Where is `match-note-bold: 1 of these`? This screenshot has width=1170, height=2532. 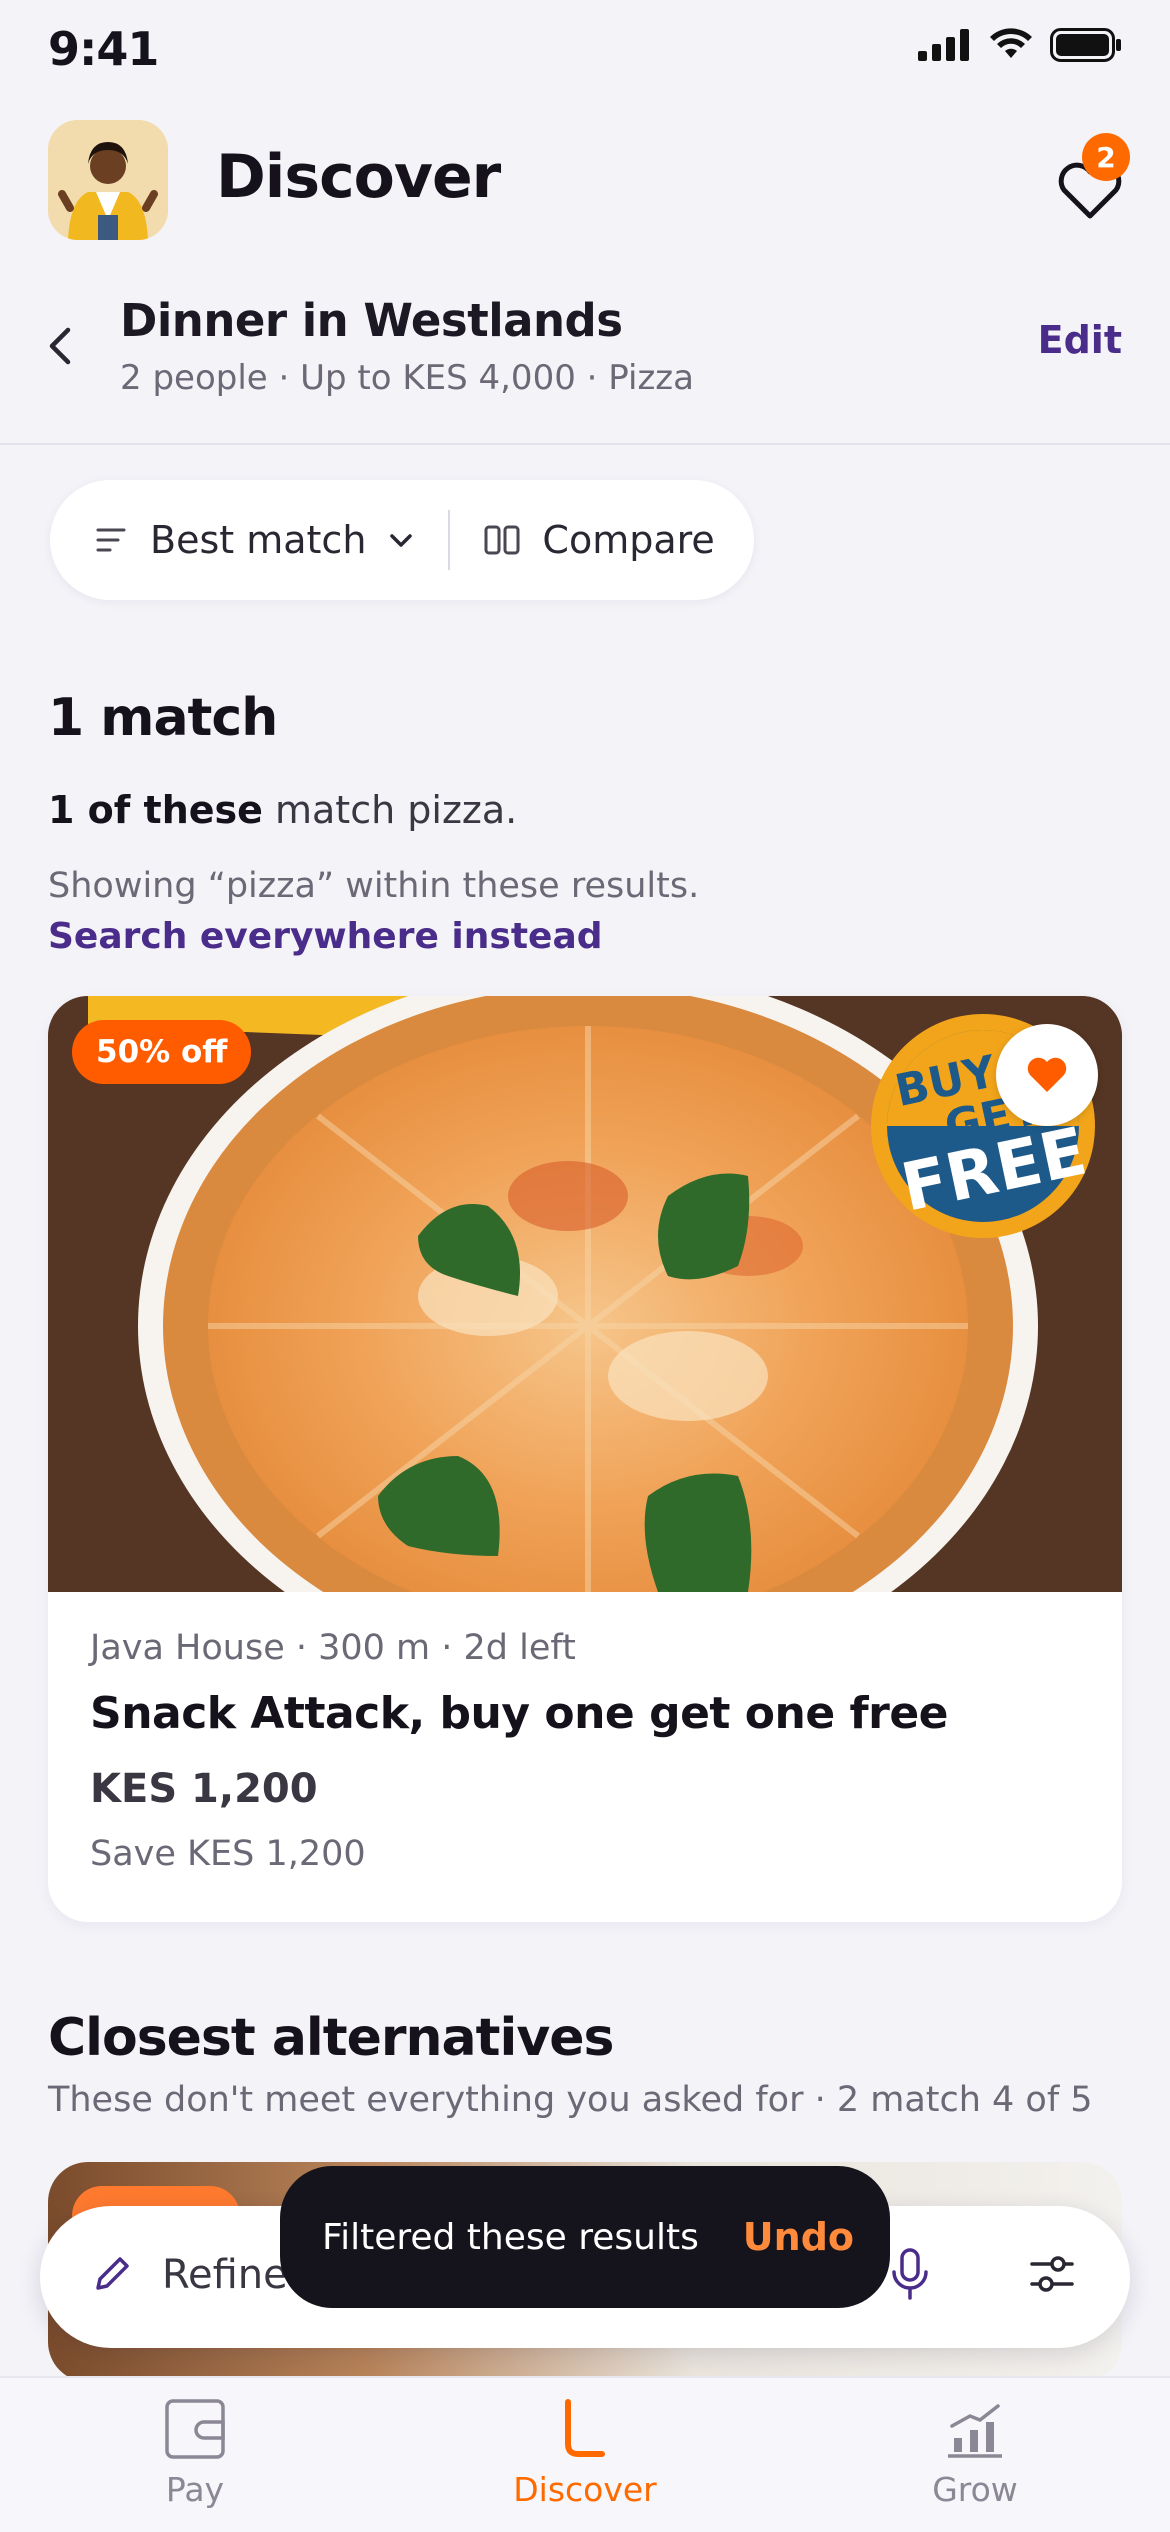
match-note-bold: 1 of these is located at coordinates (155, 810).